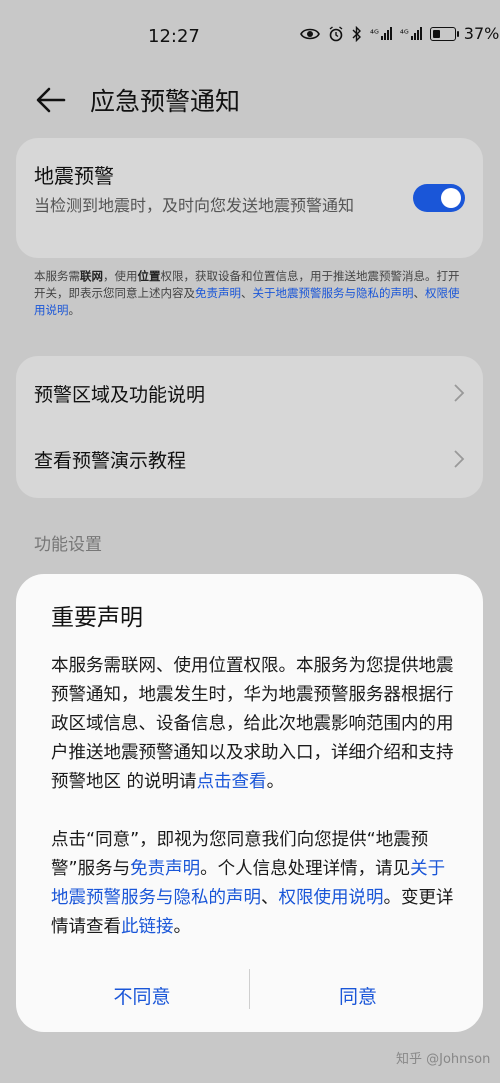 The image size is (500, 1083). I want to click on status-icons: ⁴ᴳ ⁴ᴳ 37%, so click(399, 33).